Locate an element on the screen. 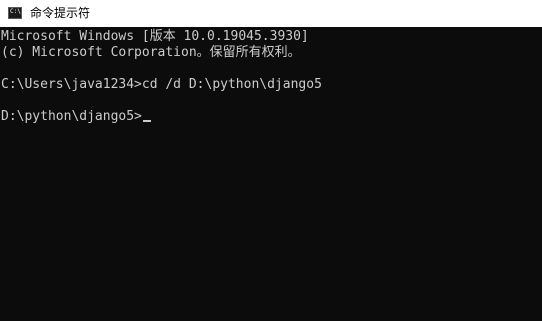 Image resolution: width=542 pixels, height=321 pixels. window-title: 命令提示符 is located at coordinates (60, 13).